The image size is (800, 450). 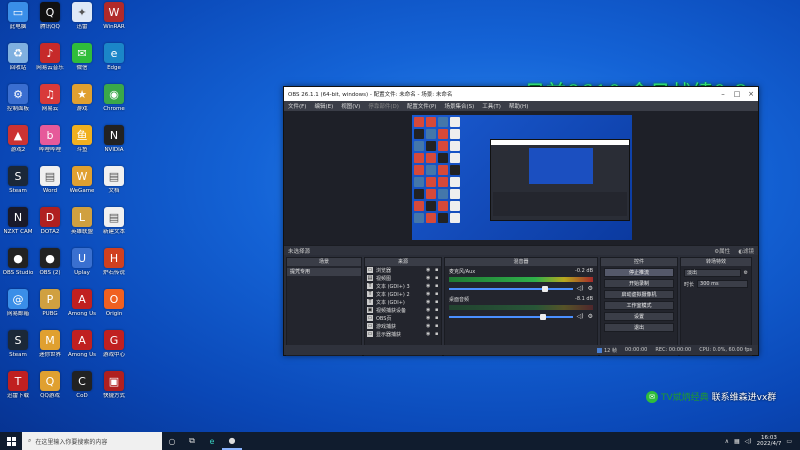 I want to click on preview-canvas, so click(x=522, y=177).